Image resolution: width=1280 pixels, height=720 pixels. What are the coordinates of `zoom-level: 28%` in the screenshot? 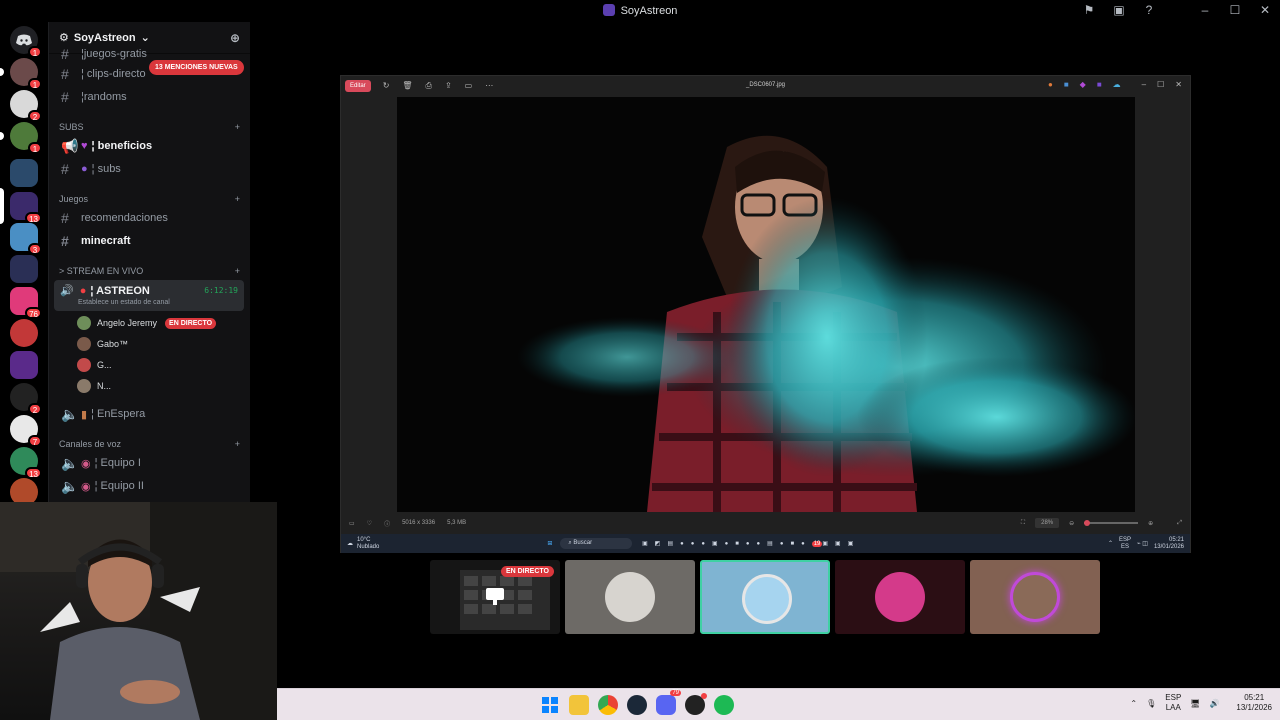 It's located at (1047, 523).